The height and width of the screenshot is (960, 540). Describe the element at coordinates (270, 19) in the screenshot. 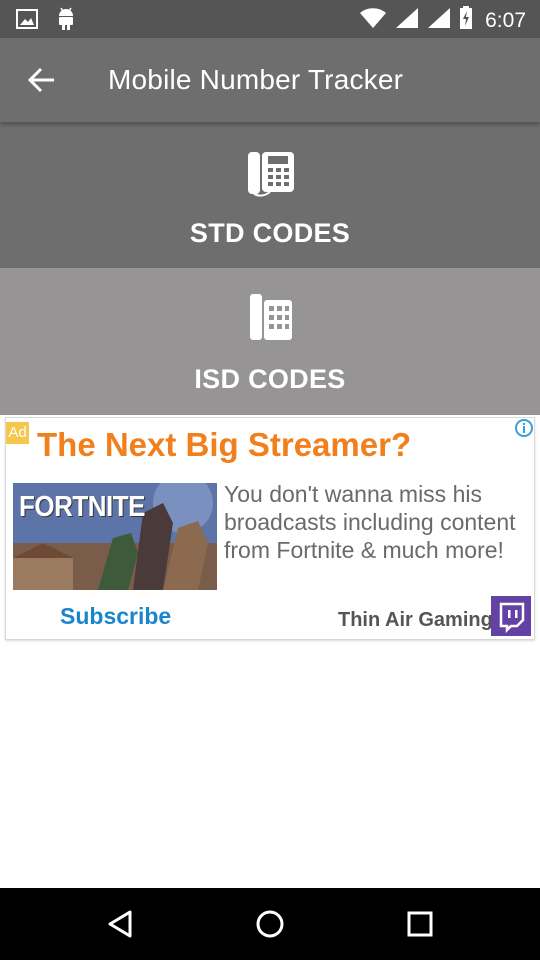

I see `status-bar: 6:07` at that location.